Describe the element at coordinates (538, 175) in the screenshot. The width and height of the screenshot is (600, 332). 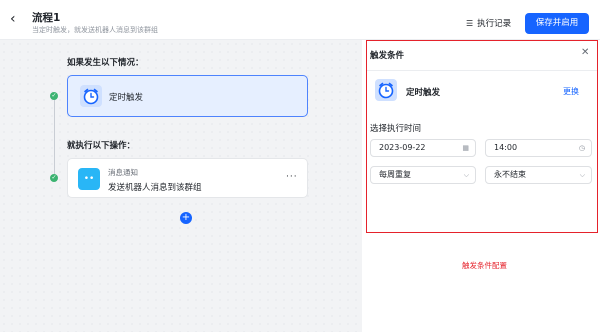
I see `end-select: 永不结束 ⌵` at that location.